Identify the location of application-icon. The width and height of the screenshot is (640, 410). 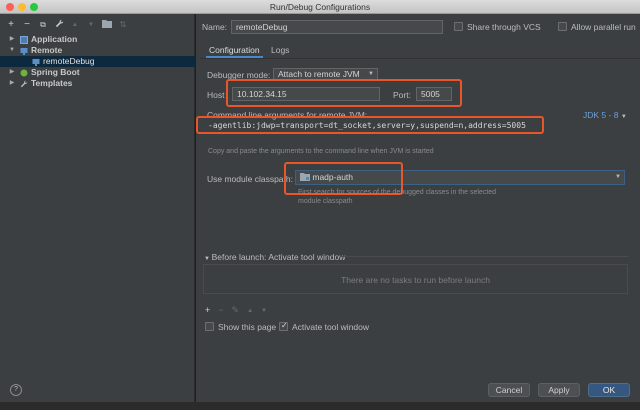
(24, 39).